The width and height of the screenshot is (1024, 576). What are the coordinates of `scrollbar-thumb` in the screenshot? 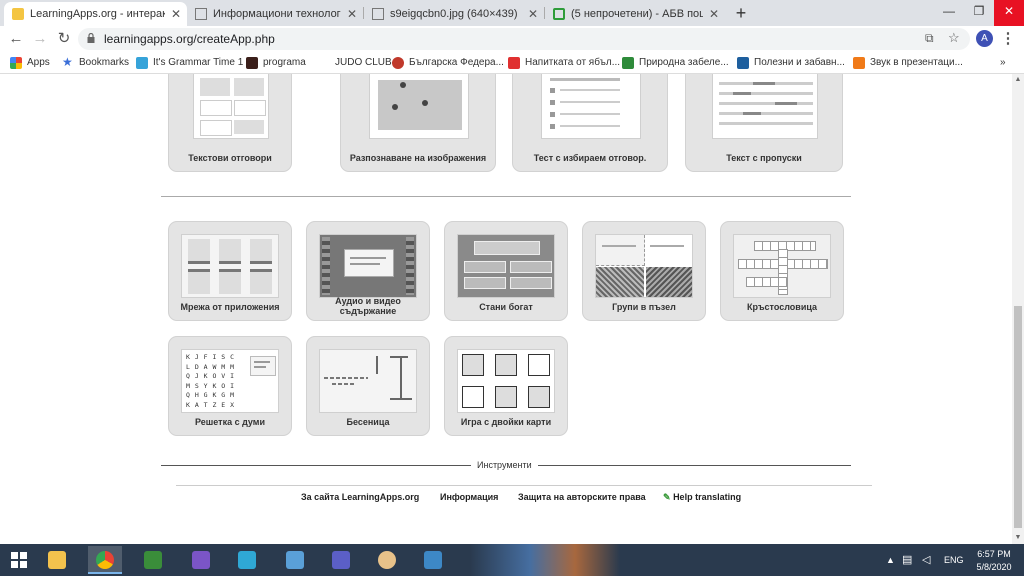 It's located at (1018, 417).